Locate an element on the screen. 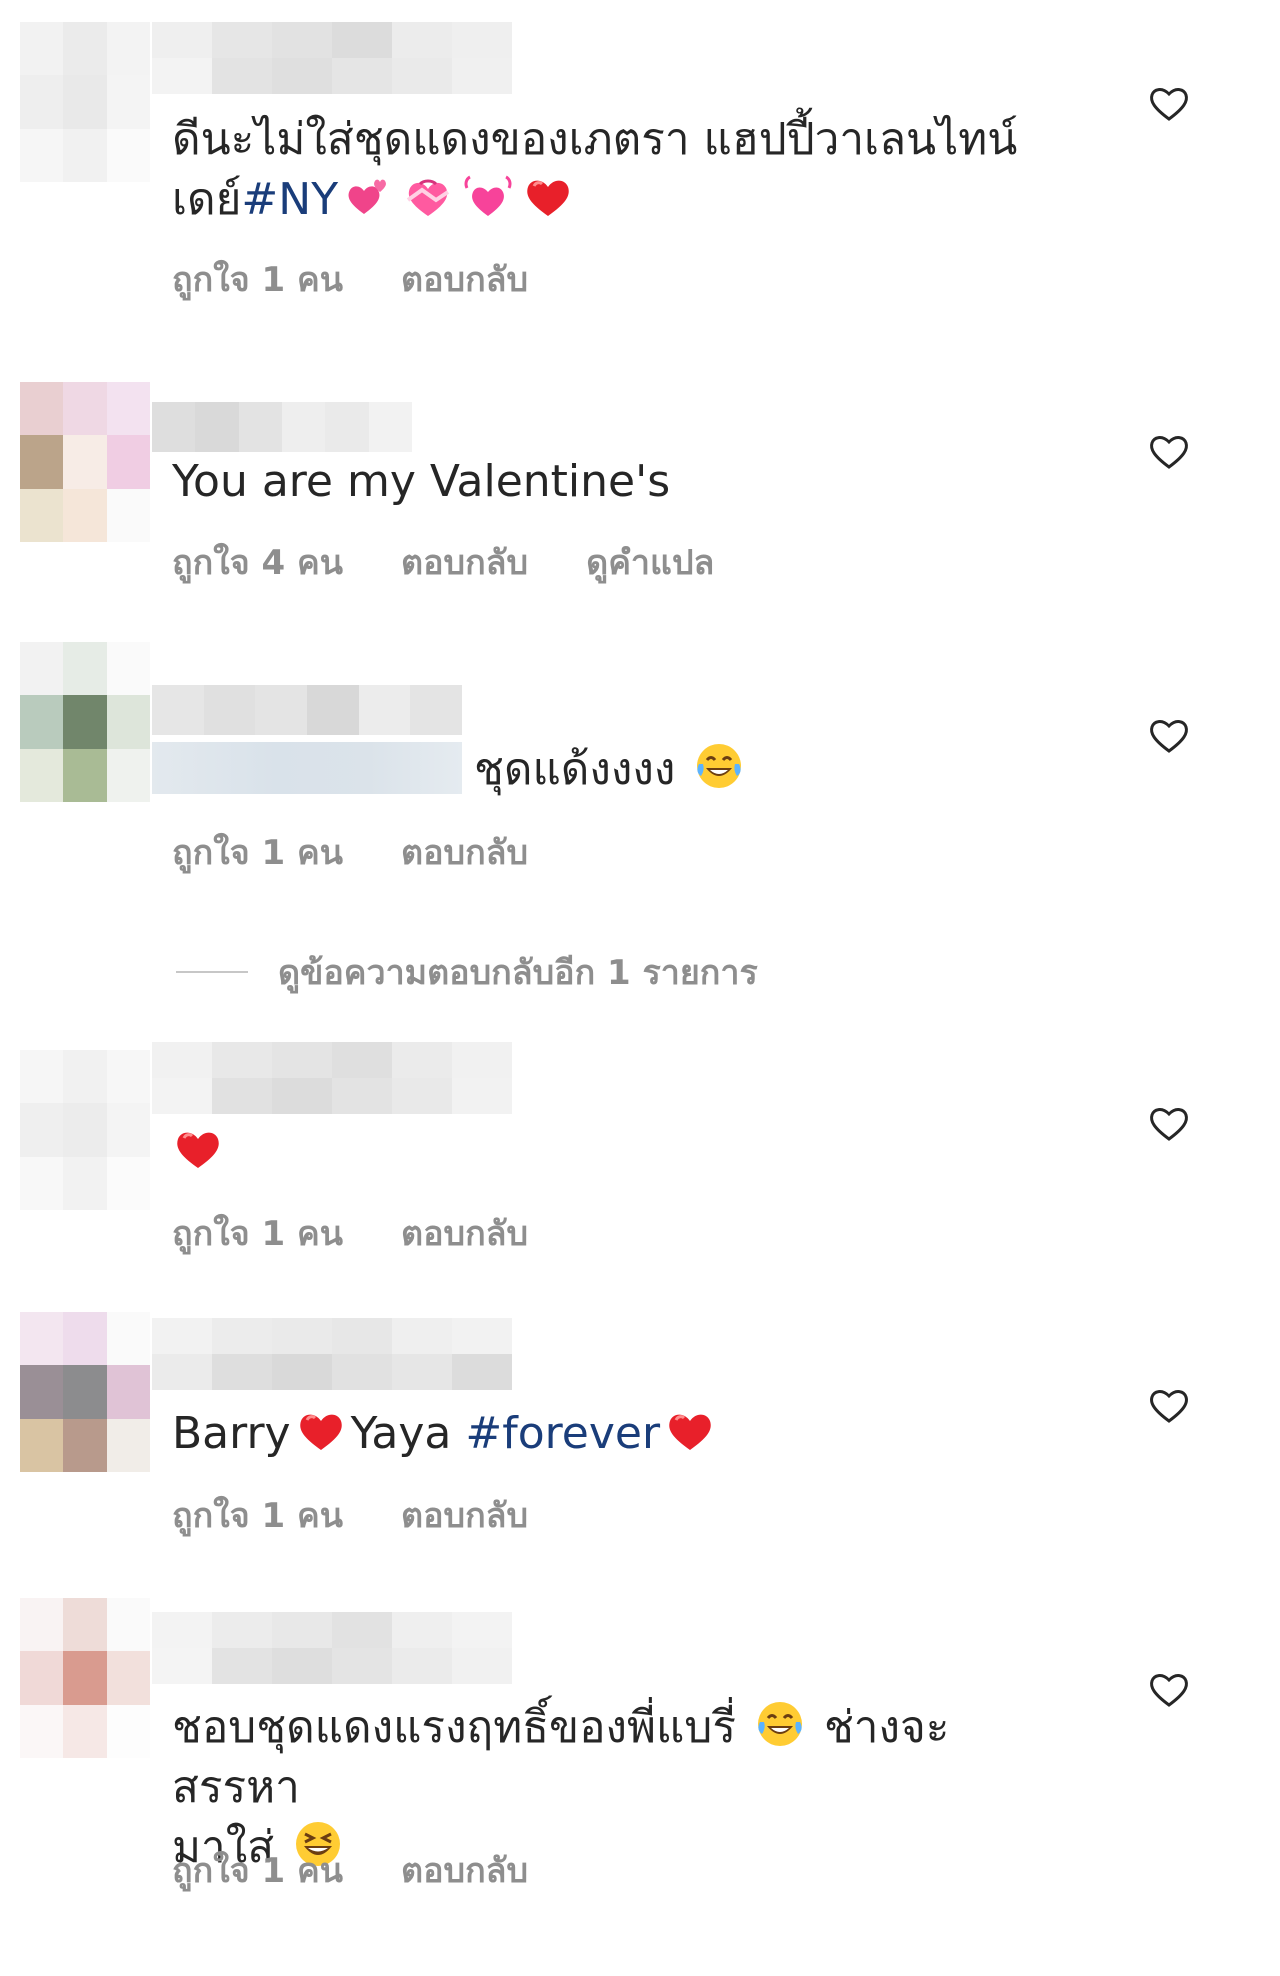 The height and width of the screenshot is (1976, 1280). hashtag-link: #NY is located at coordinates (289, 199).